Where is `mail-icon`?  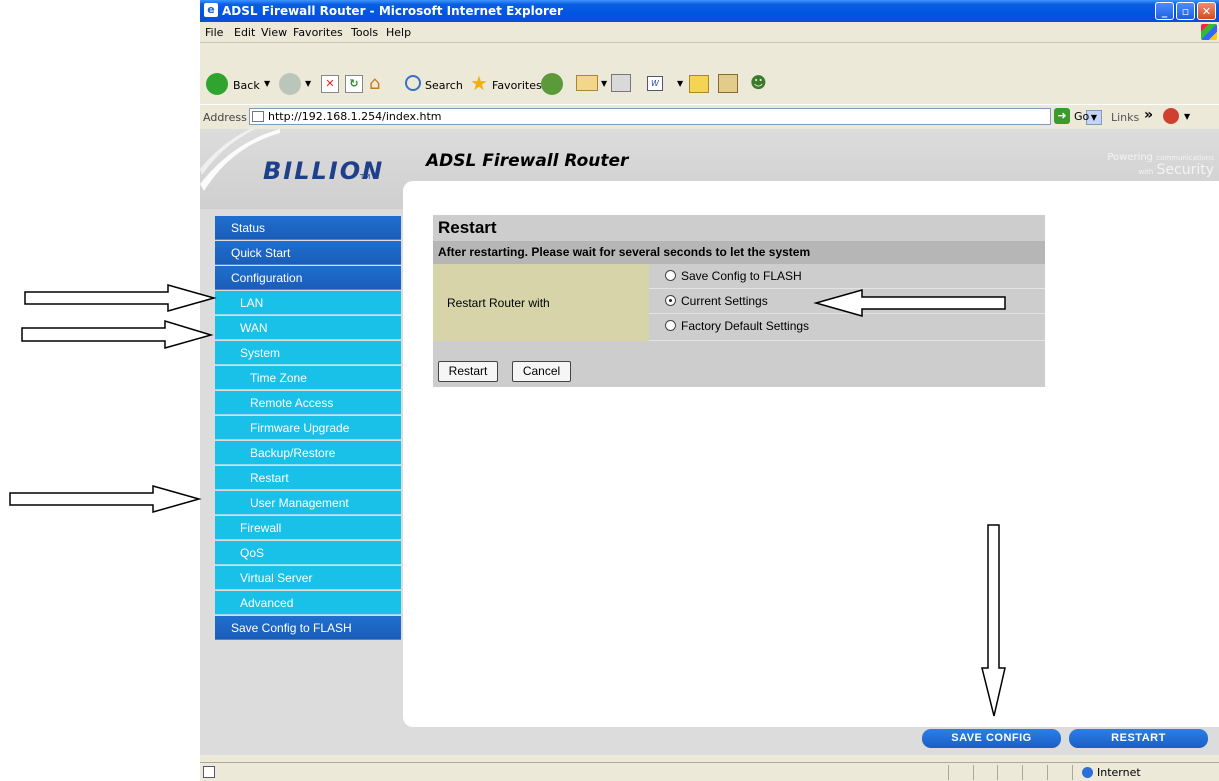
mail-icon is located at coordinates (587, 83).